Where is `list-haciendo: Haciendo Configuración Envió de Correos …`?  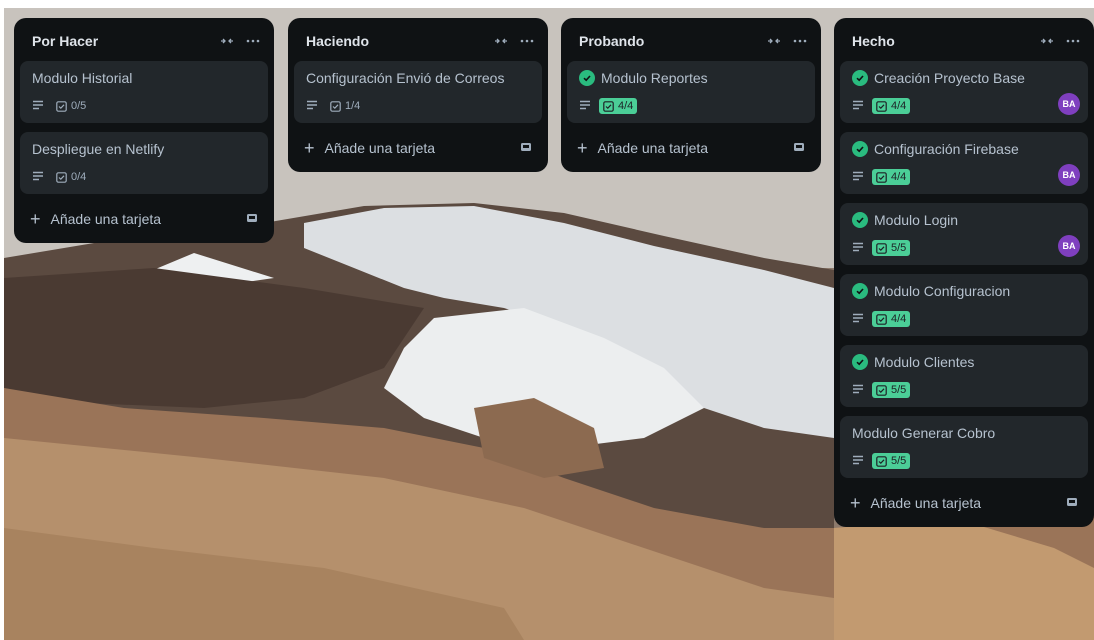
list-haciendo: Haciendo Configuración Envió de Correos … is located at coordinates (418, 95).